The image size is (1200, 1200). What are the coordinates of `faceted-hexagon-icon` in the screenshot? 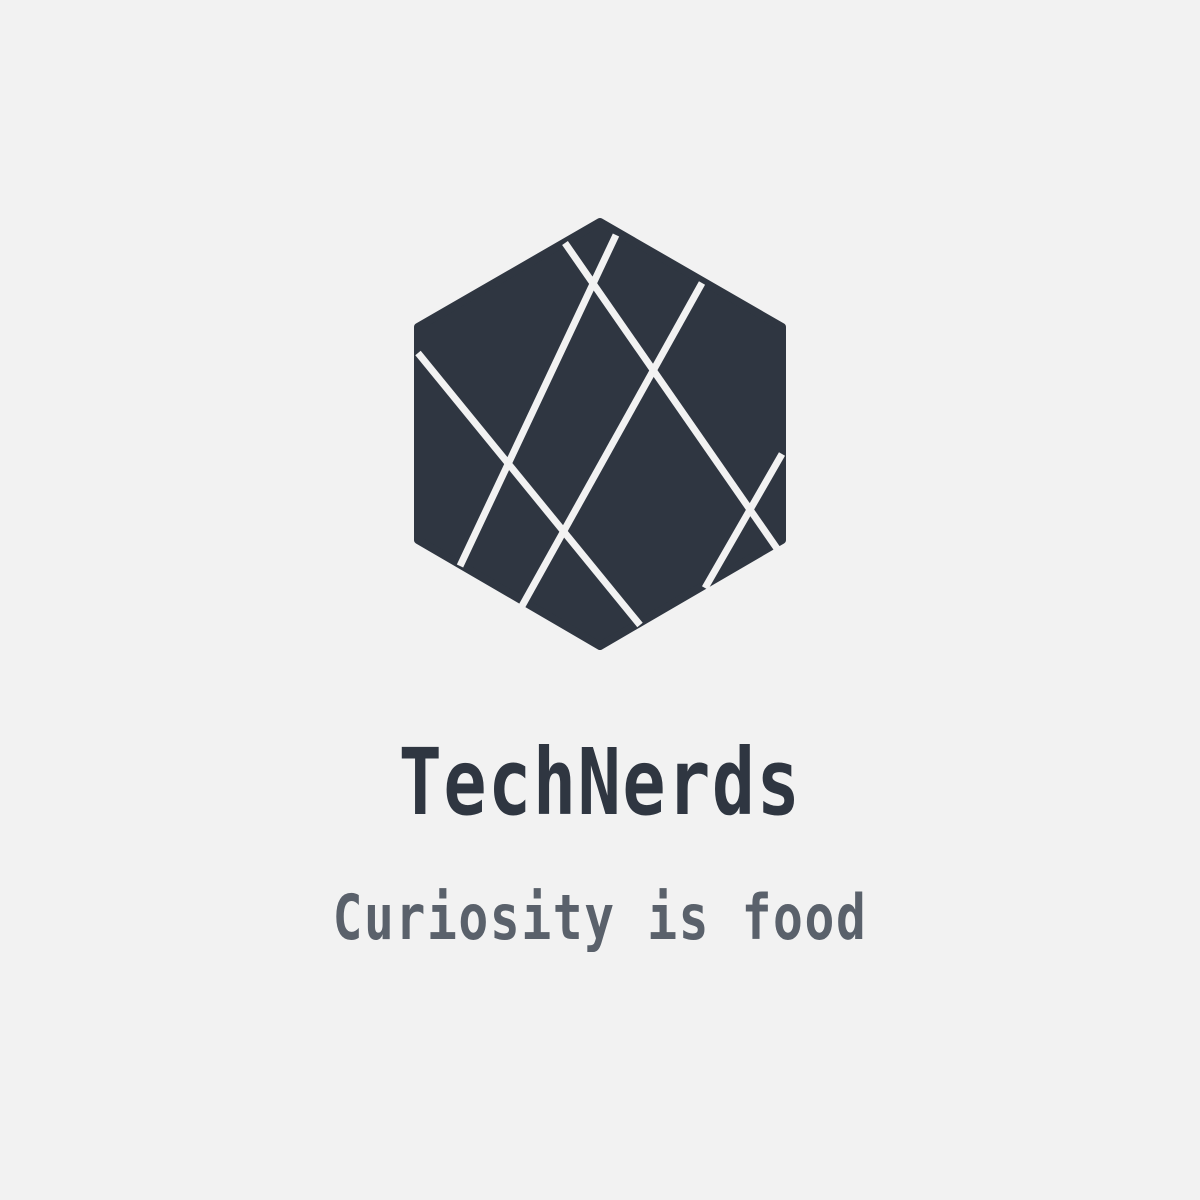 It's located at (600, 434).